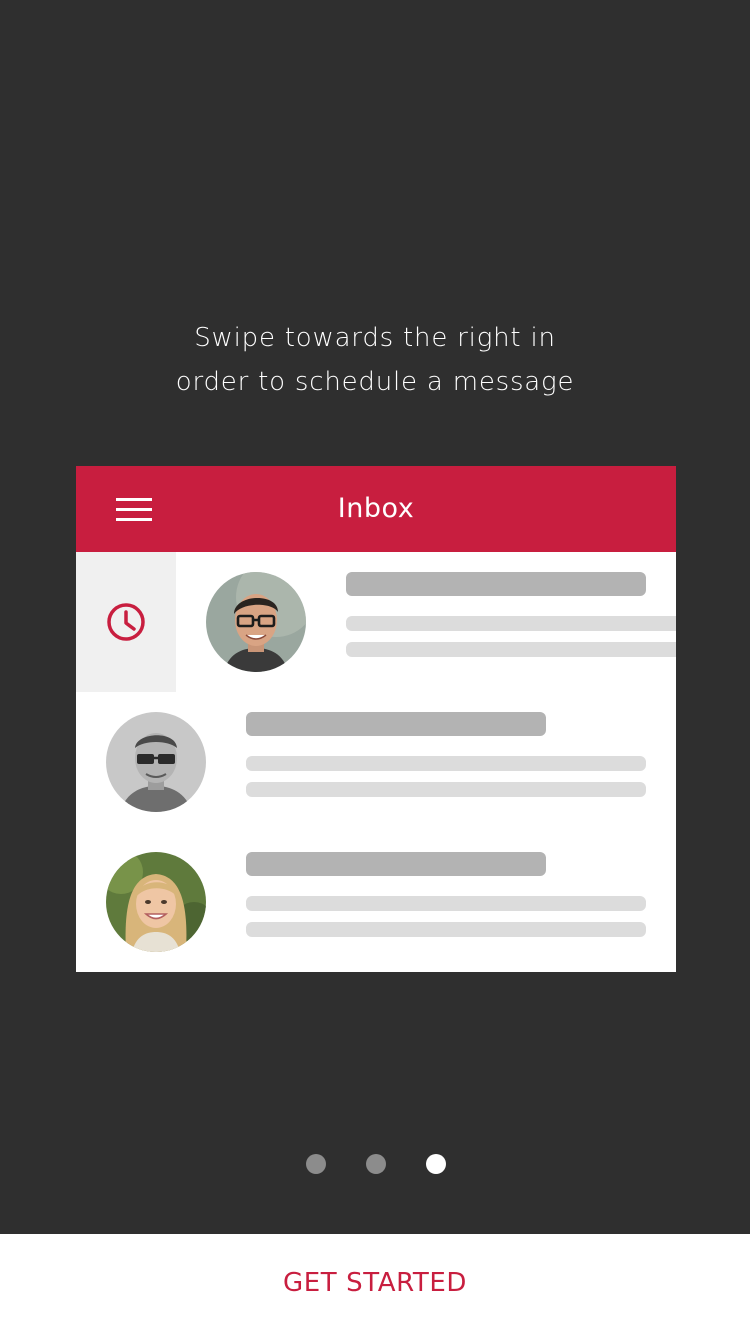  I want to click on clock-icon, so click(126, 622).